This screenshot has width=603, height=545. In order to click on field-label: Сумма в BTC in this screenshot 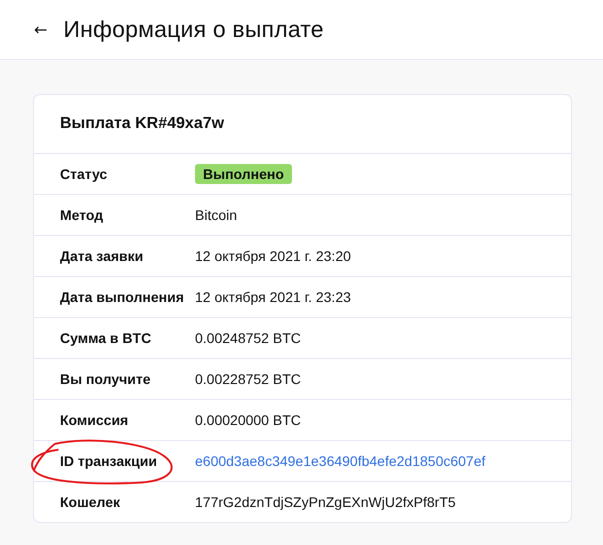, I will do `click(106, 338)`.